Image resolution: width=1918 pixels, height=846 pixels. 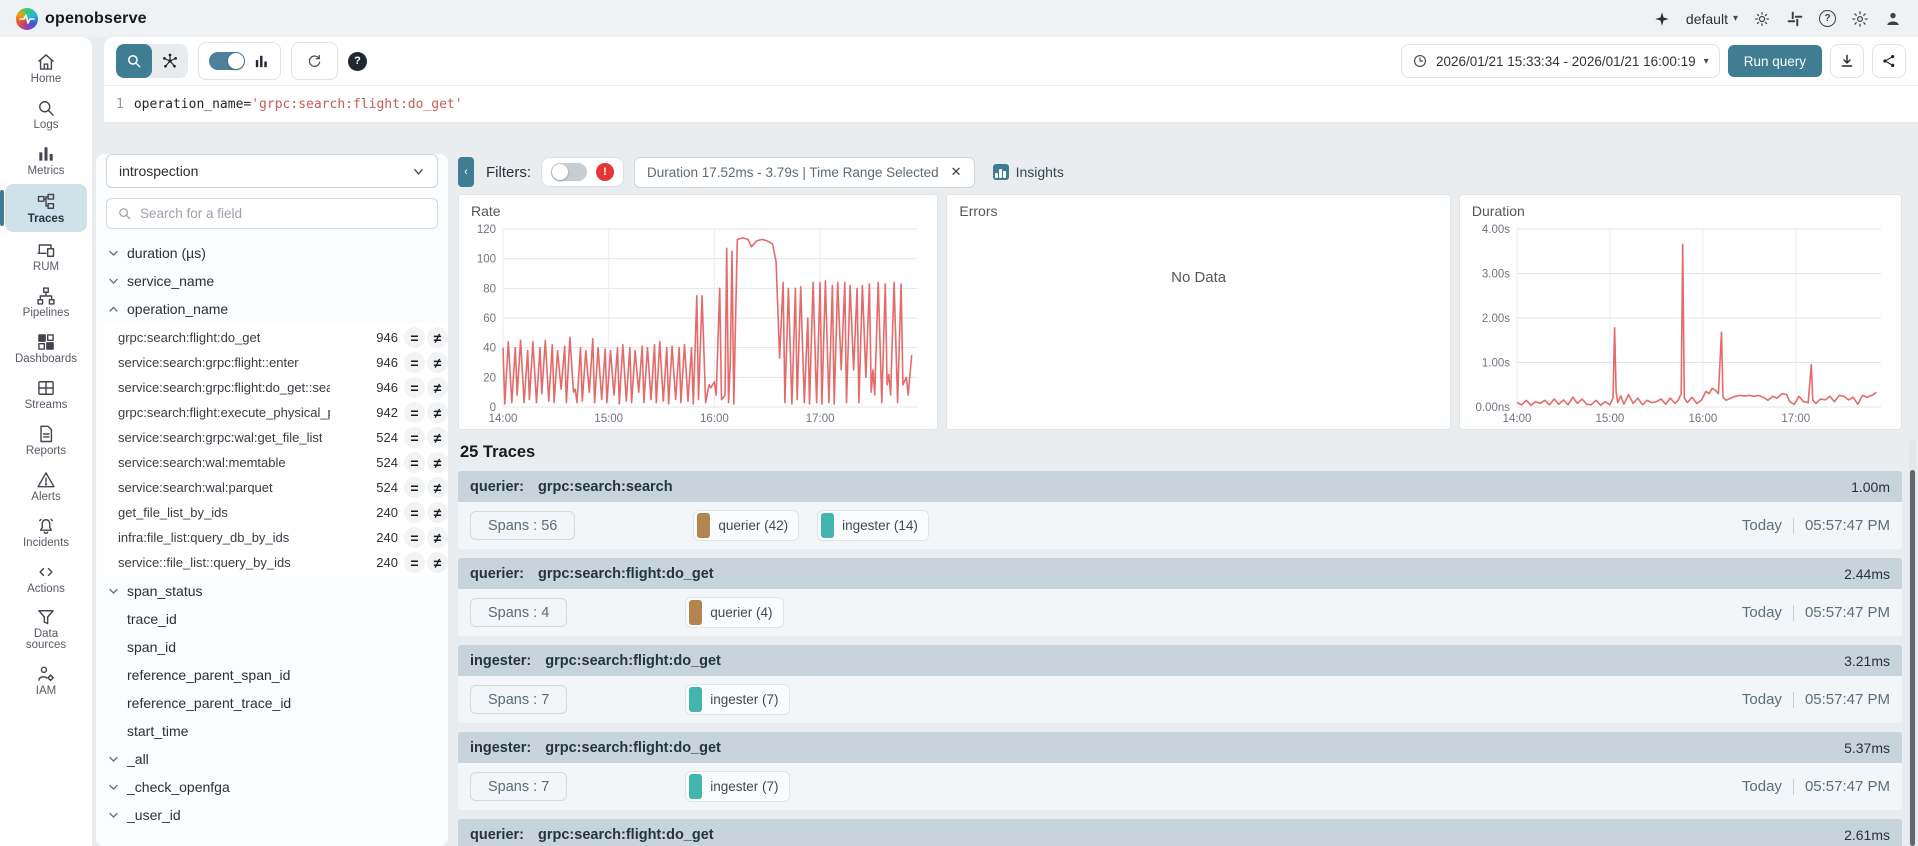 What do you see at coordinates (46, 578) in the screenshot?
I see `sidebar-item-actions: Actions` at bounding box center [46, 578].